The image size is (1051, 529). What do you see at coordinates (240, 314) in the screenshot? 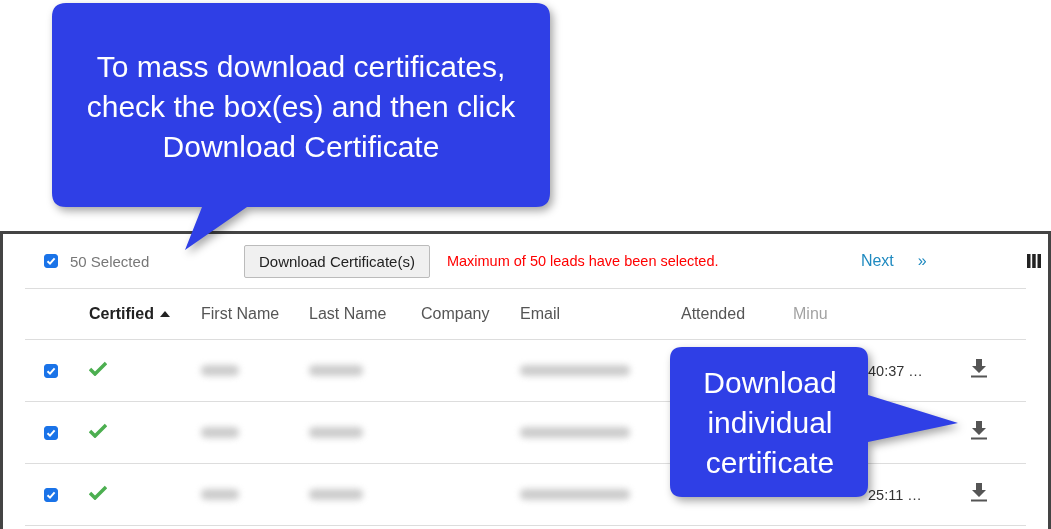
I see `column-header: First Name` at bounding box center [240, 314].